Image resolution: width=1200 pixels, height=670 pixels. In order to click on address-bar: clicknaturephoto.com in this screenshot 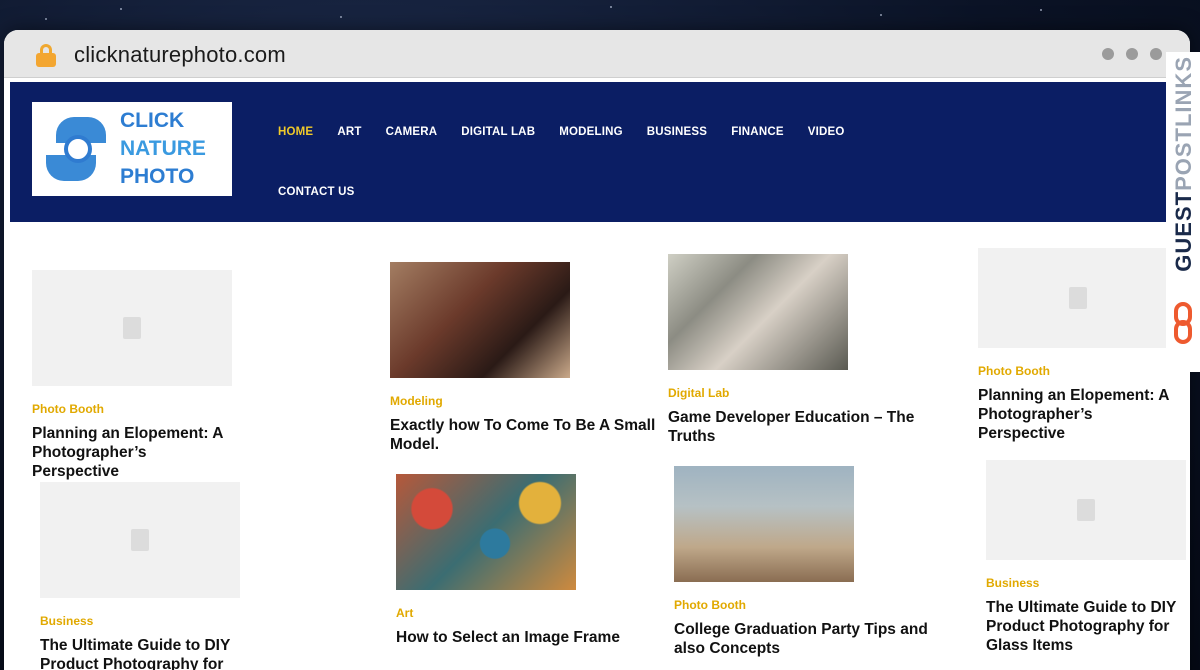, I will do `click(180, 55)`.